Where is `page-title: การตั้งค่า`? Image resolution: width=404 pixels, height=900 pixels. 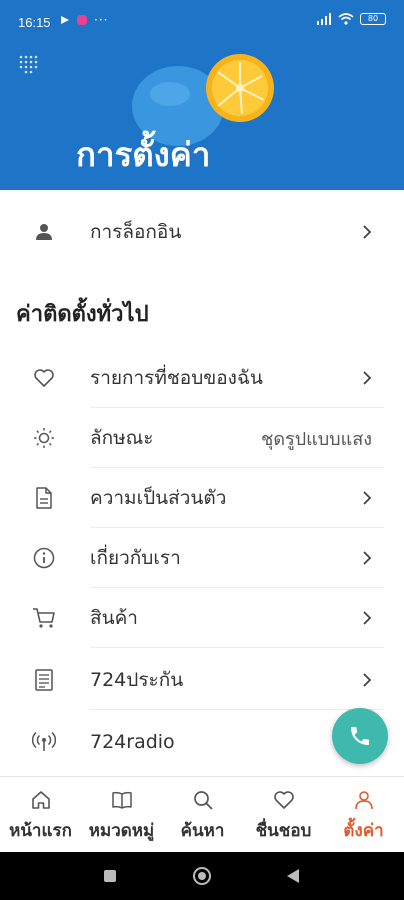
page-title: การตั้งค่า is located at coordinates (143, 154).